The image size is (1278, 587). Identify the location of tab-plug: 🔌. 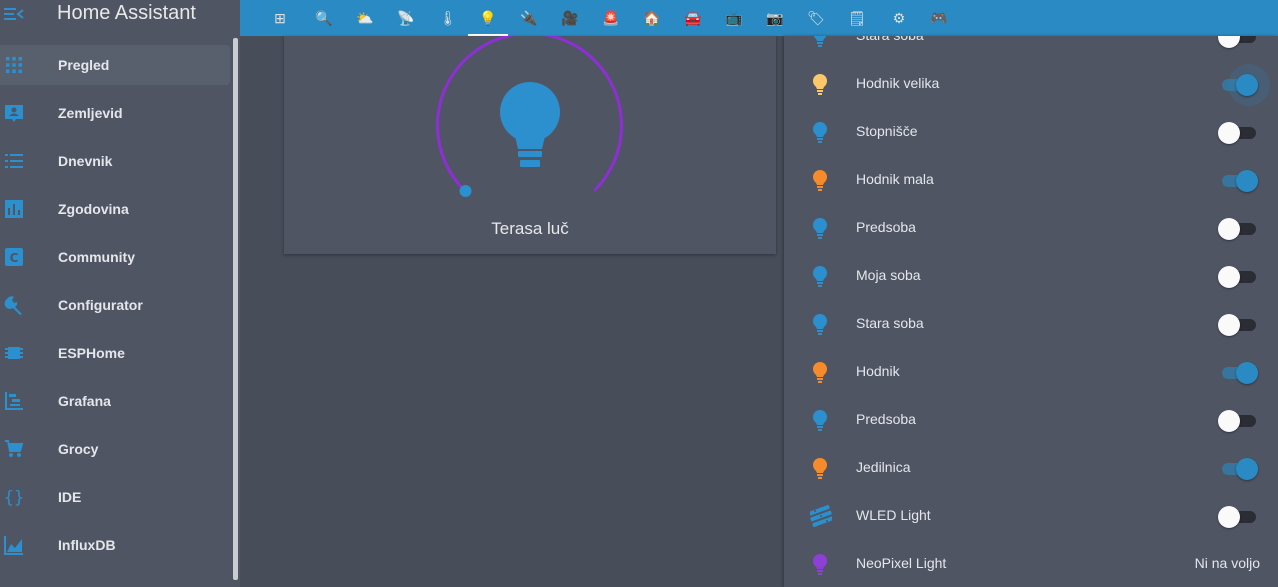
(529, 18).